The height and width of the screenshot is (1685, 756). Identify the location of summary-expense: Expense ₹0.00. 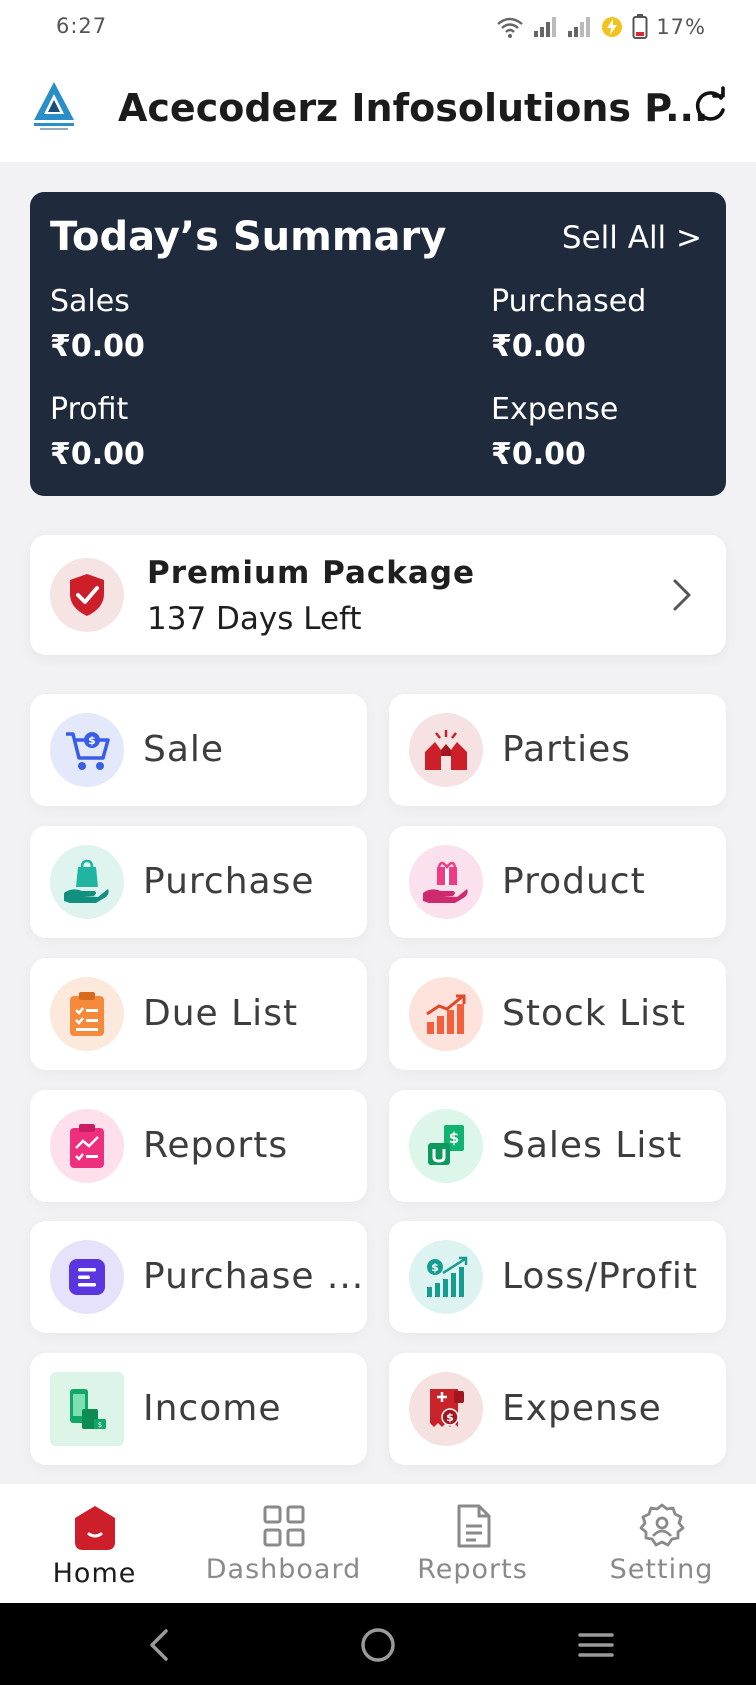
(554, 432).